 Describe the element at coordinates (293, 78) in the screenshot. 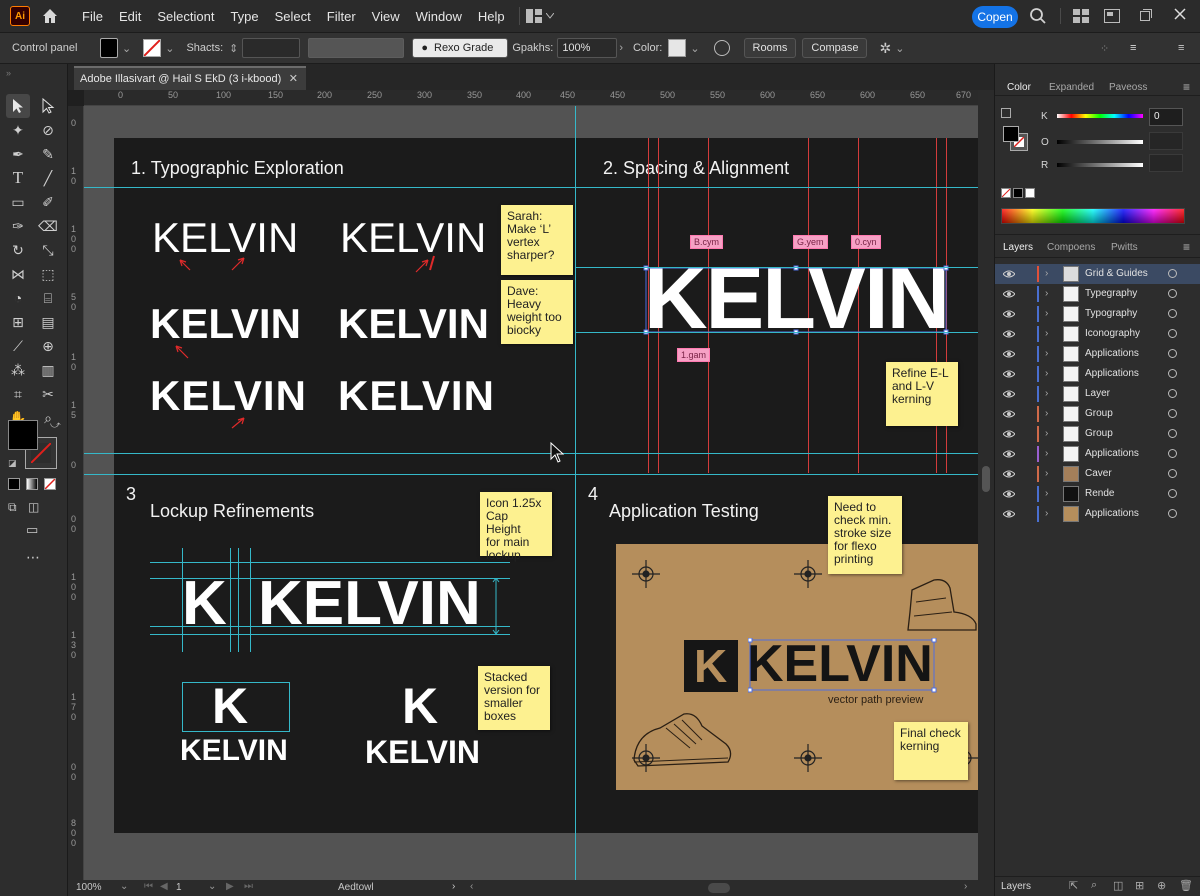

I see `close-tab-icon: ✕` at that location.